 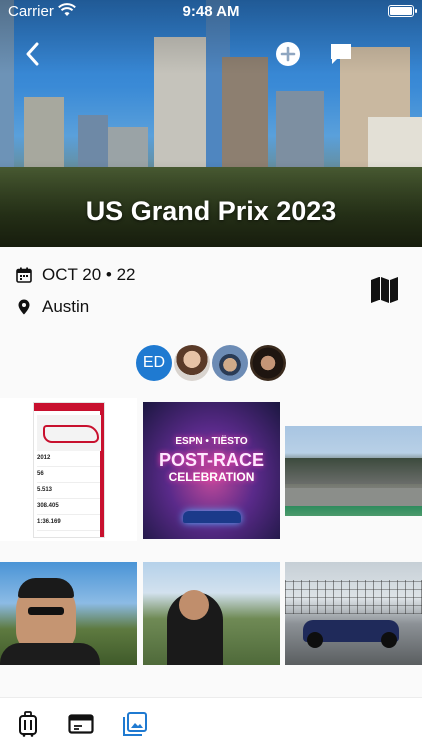 I want to click on photos-icon, so click(x=135, y=724).